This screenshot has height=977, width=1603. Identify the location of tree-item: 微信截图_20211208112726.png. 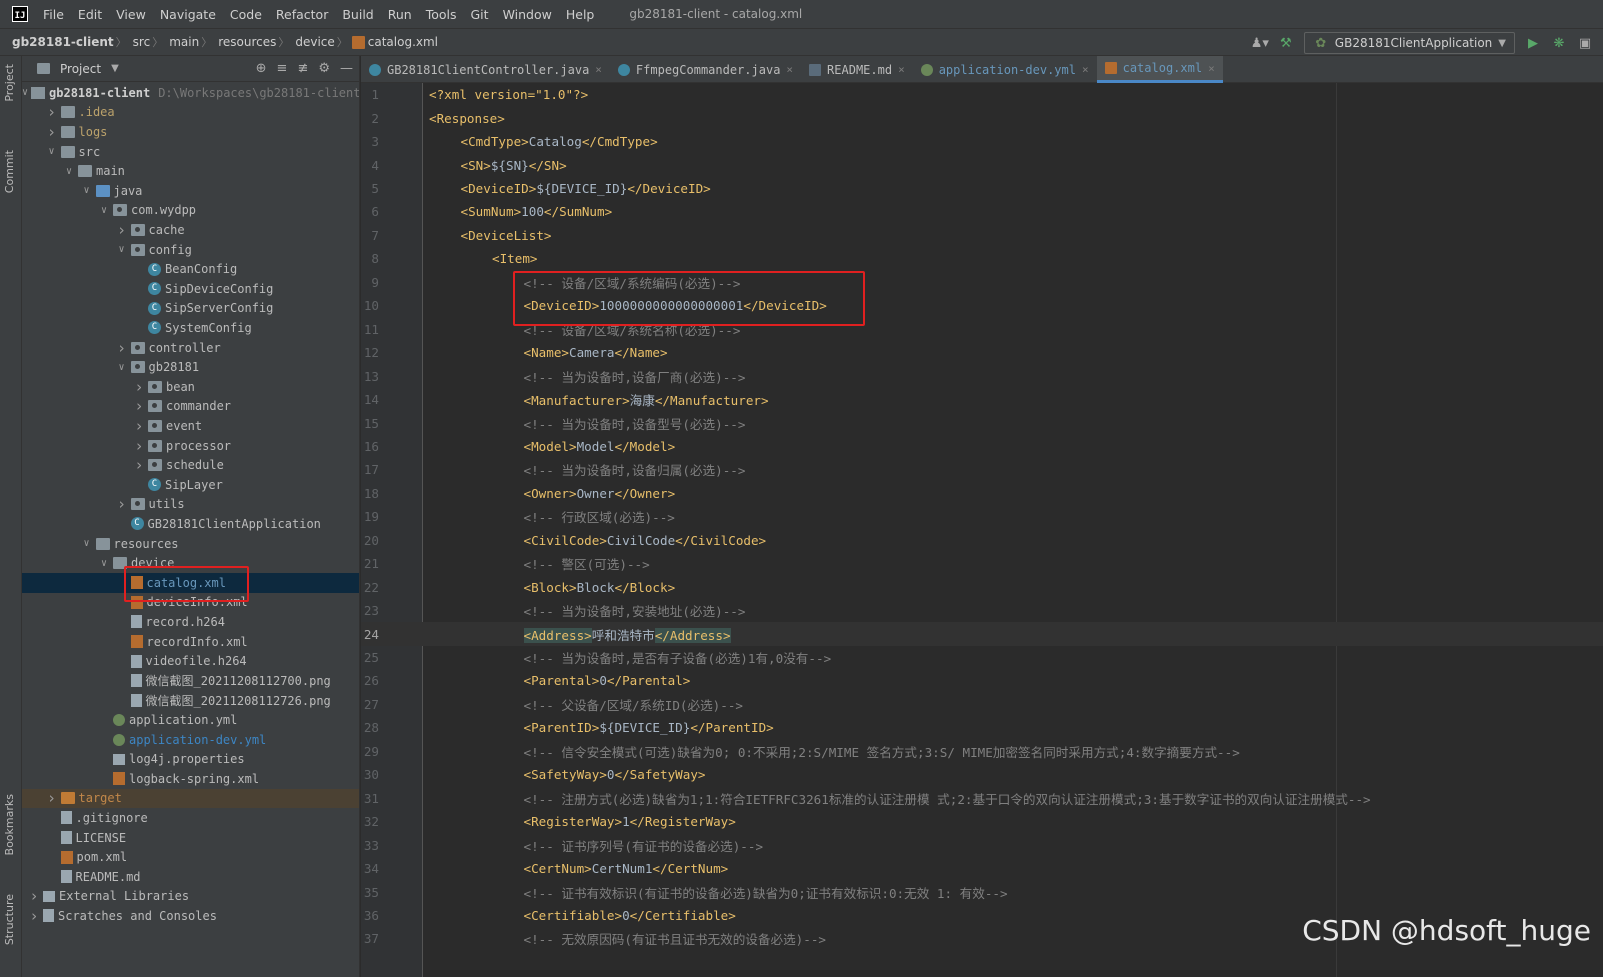
(190, 701).